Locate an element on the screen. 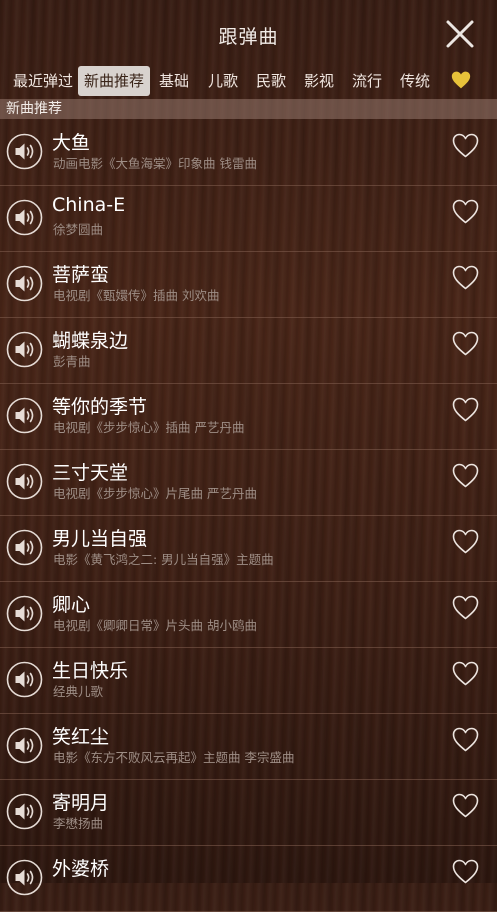 This screenshot has height=912, width=497. list-item: 三寸天堂 电视剧《步步惊心》片尾曲 严艺丹曲 is located at coordinates (248, 483).